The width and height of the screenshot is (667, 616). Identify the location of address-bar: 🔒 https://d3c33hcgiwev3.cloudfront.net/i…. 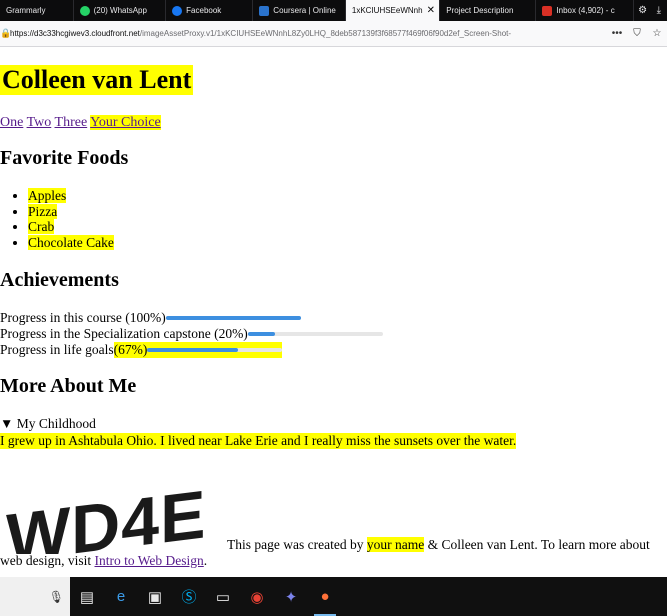
(333, 34).